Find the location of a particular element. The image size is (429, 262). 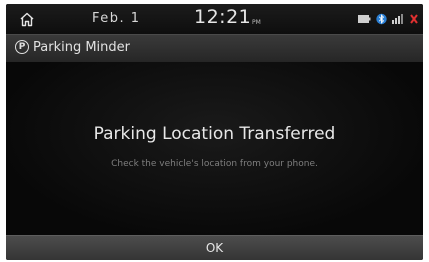

parking-icon: P is located at coordinates (22, 47).